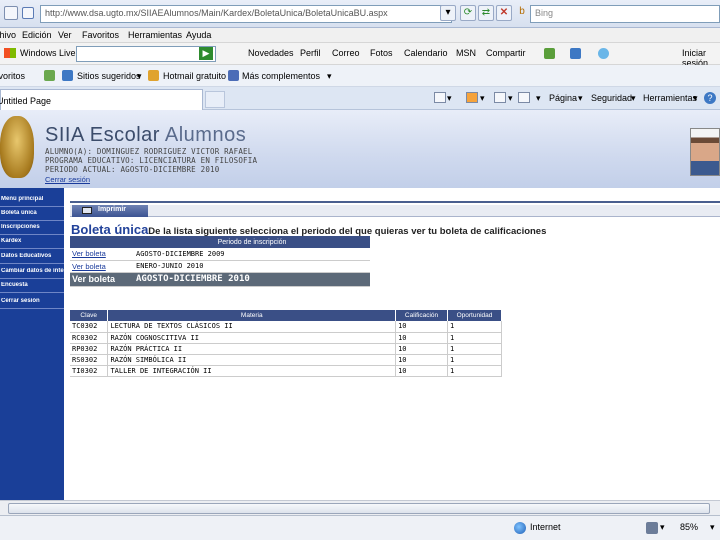 This screenshot has width=720, height=540. What do you see at coordinates (575, 53) in the screenshot?
I see `translate-icon` at bounding box center [575, 53].